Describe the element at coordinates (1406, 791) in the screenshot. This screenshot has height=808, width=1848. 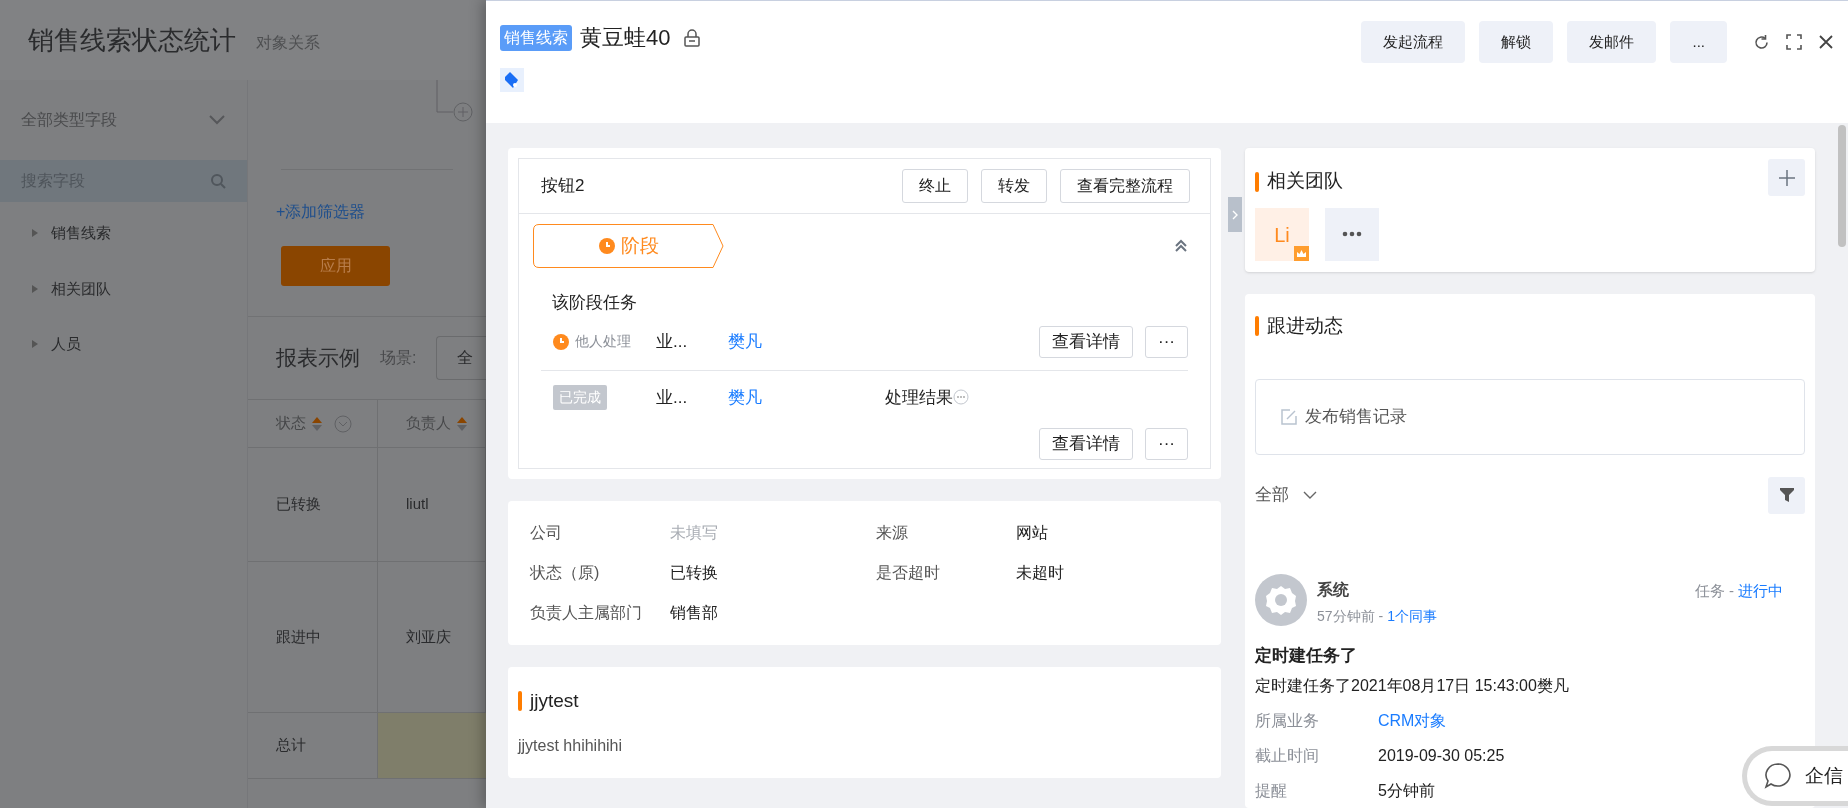
I see `entry-field-value: 5分钟前` at that location.